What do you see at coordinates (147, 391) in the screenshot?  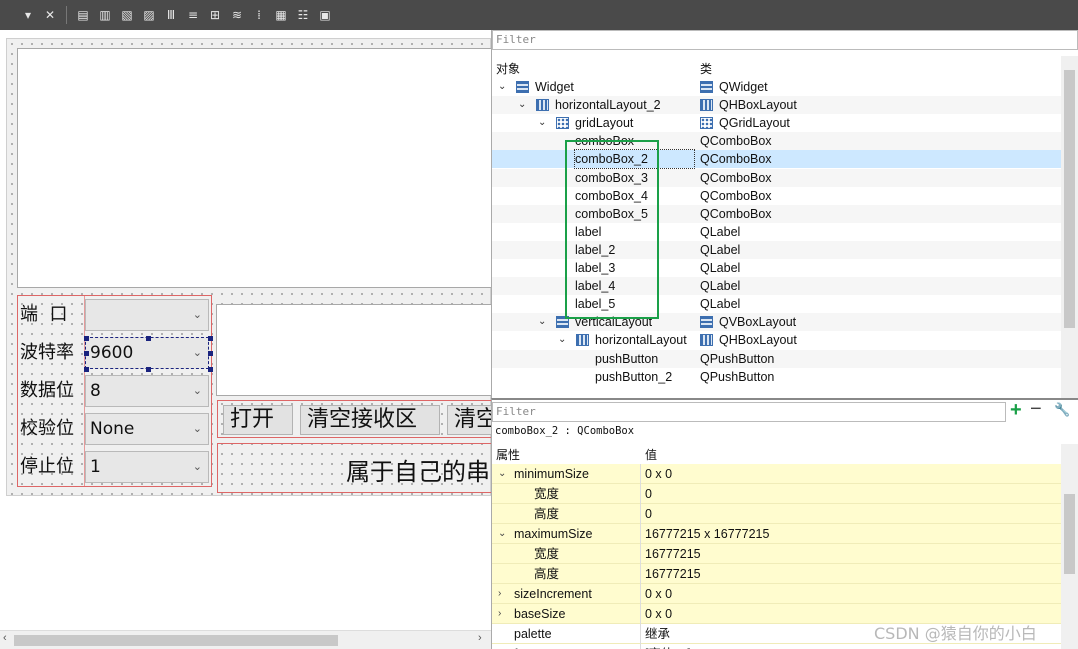 I see `combo-box: 8 ⌄` at bounding box center [147, 391].